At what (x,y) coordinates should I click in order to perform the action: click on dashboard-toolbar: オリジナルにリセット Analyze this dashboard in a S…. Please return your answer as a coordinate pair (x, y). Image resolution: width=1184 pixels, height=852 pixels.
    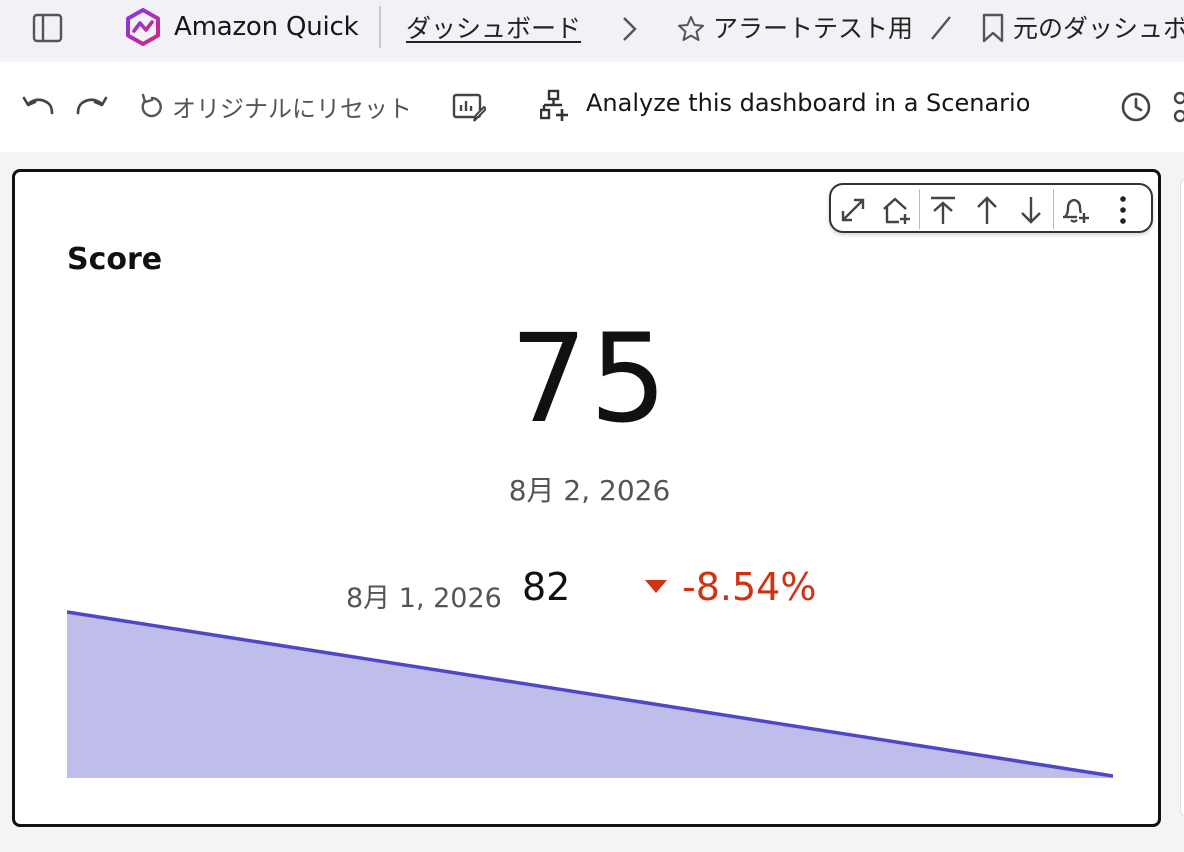
    Looking at the image, I should click on (592, 107).